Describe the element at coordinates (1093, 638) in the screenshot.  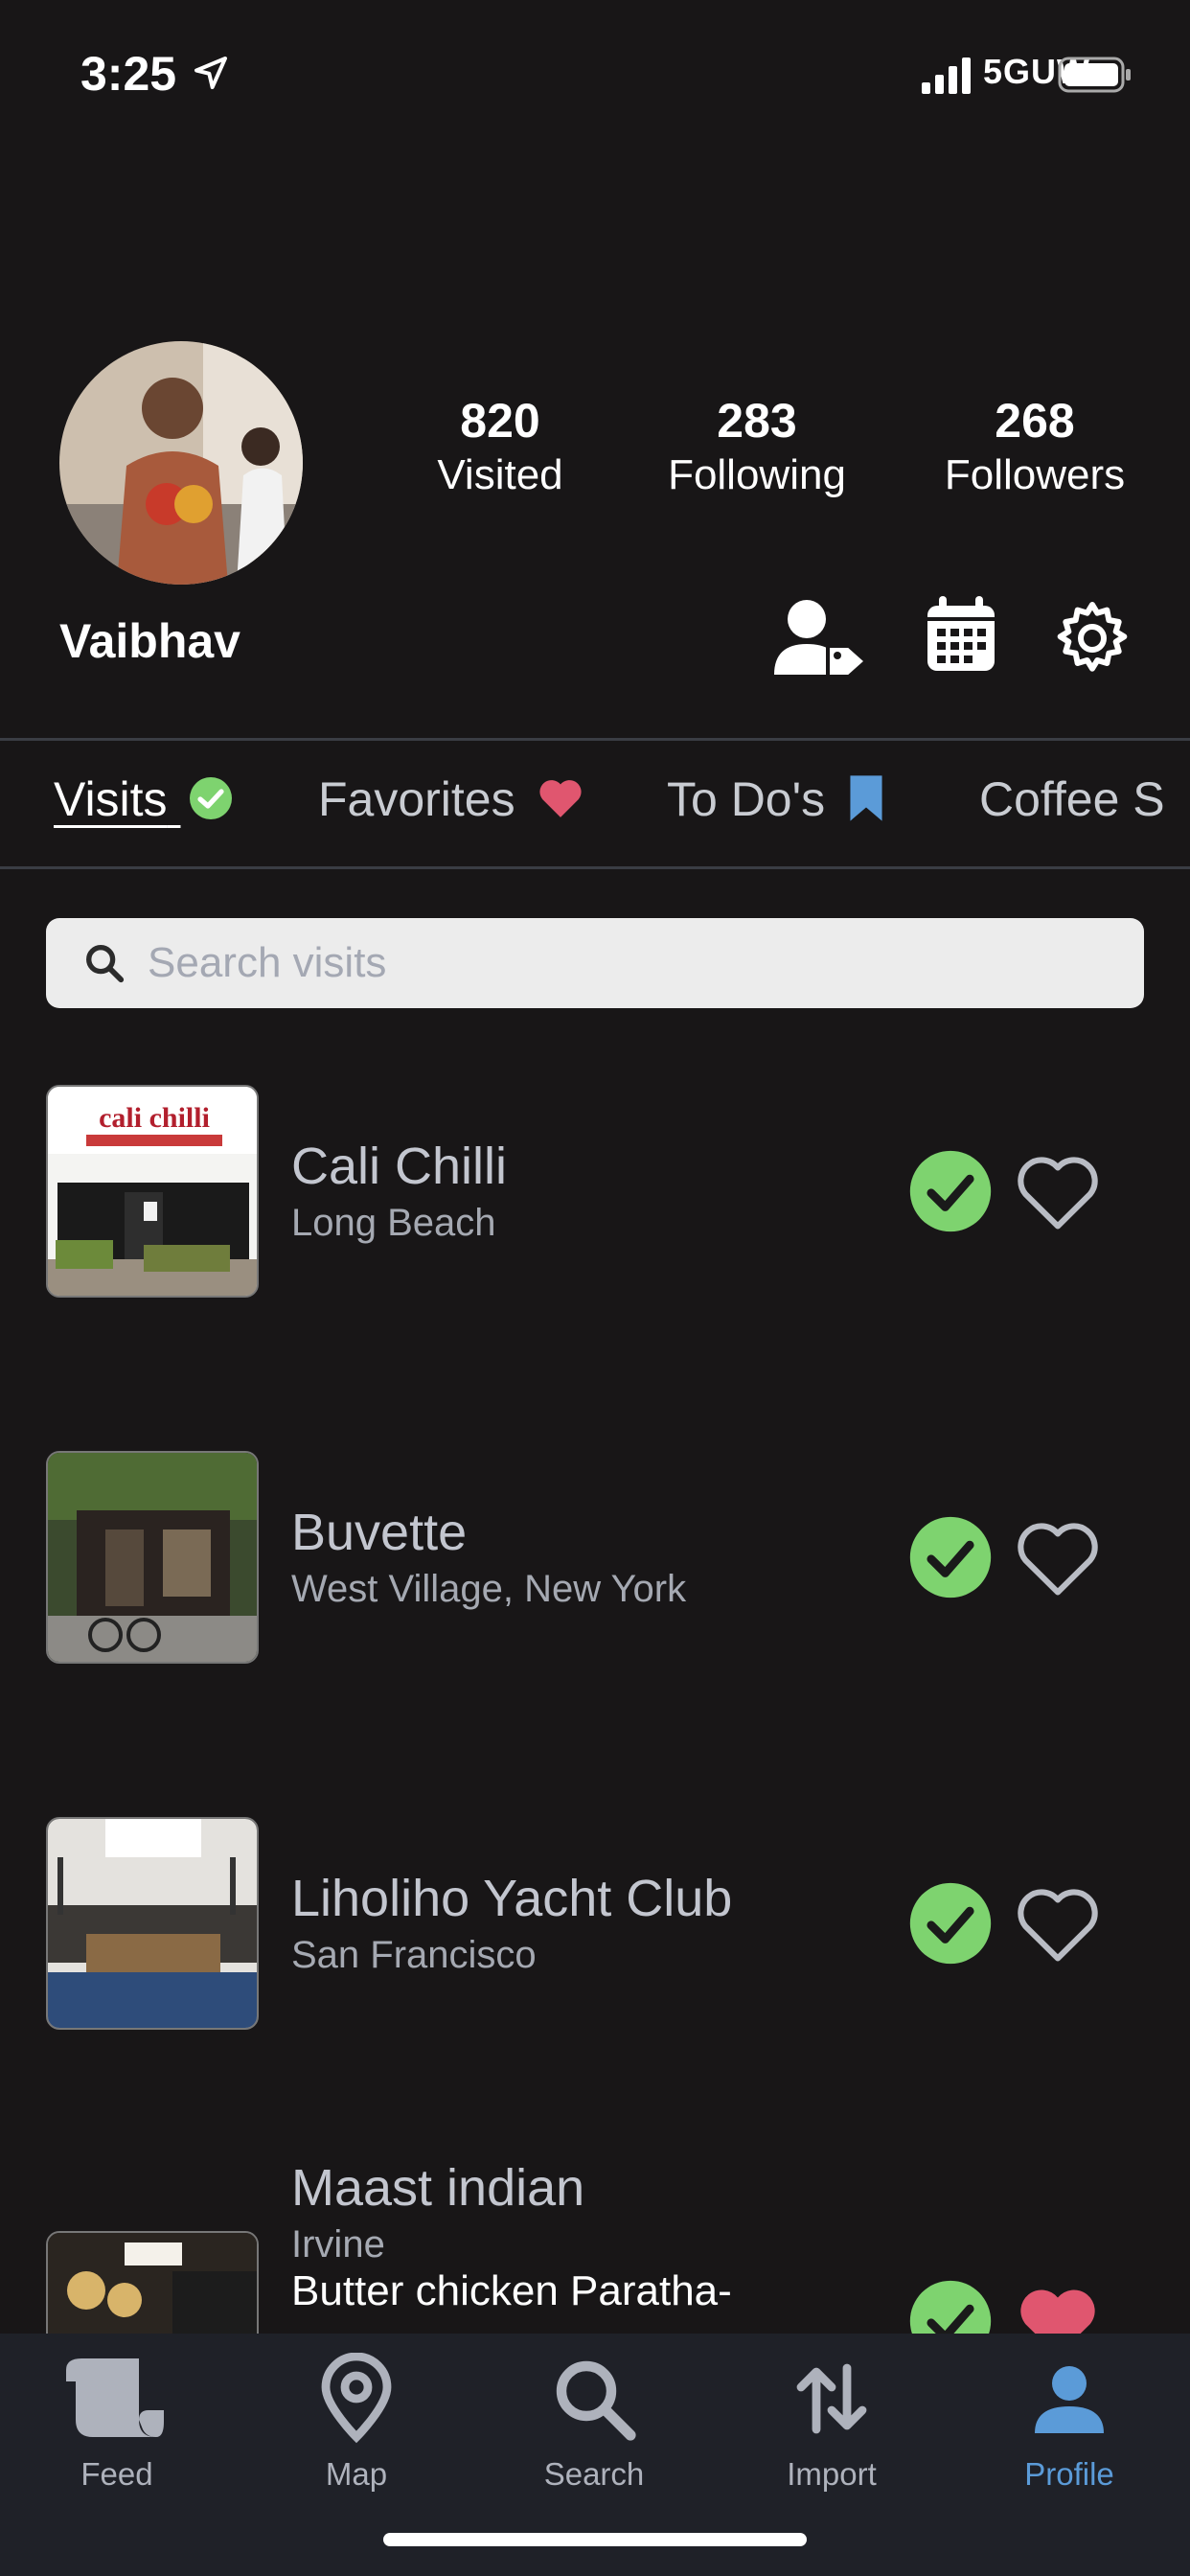
I see `gear-icon` at that location.